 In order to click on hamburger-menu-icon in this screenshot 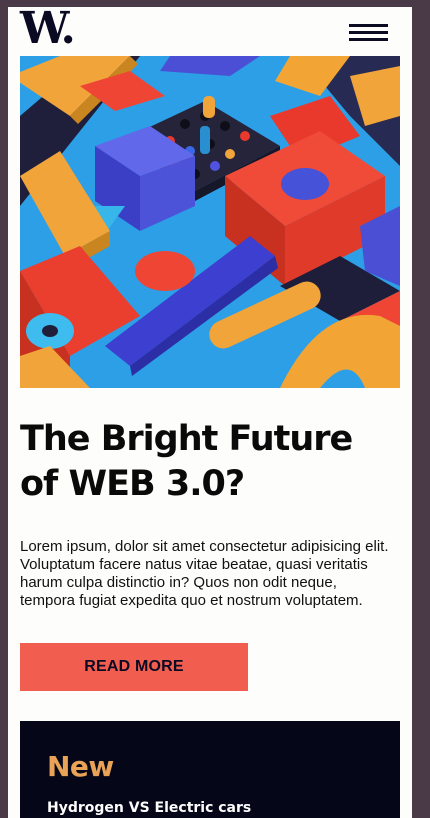, I will do `click(369, 33)`.